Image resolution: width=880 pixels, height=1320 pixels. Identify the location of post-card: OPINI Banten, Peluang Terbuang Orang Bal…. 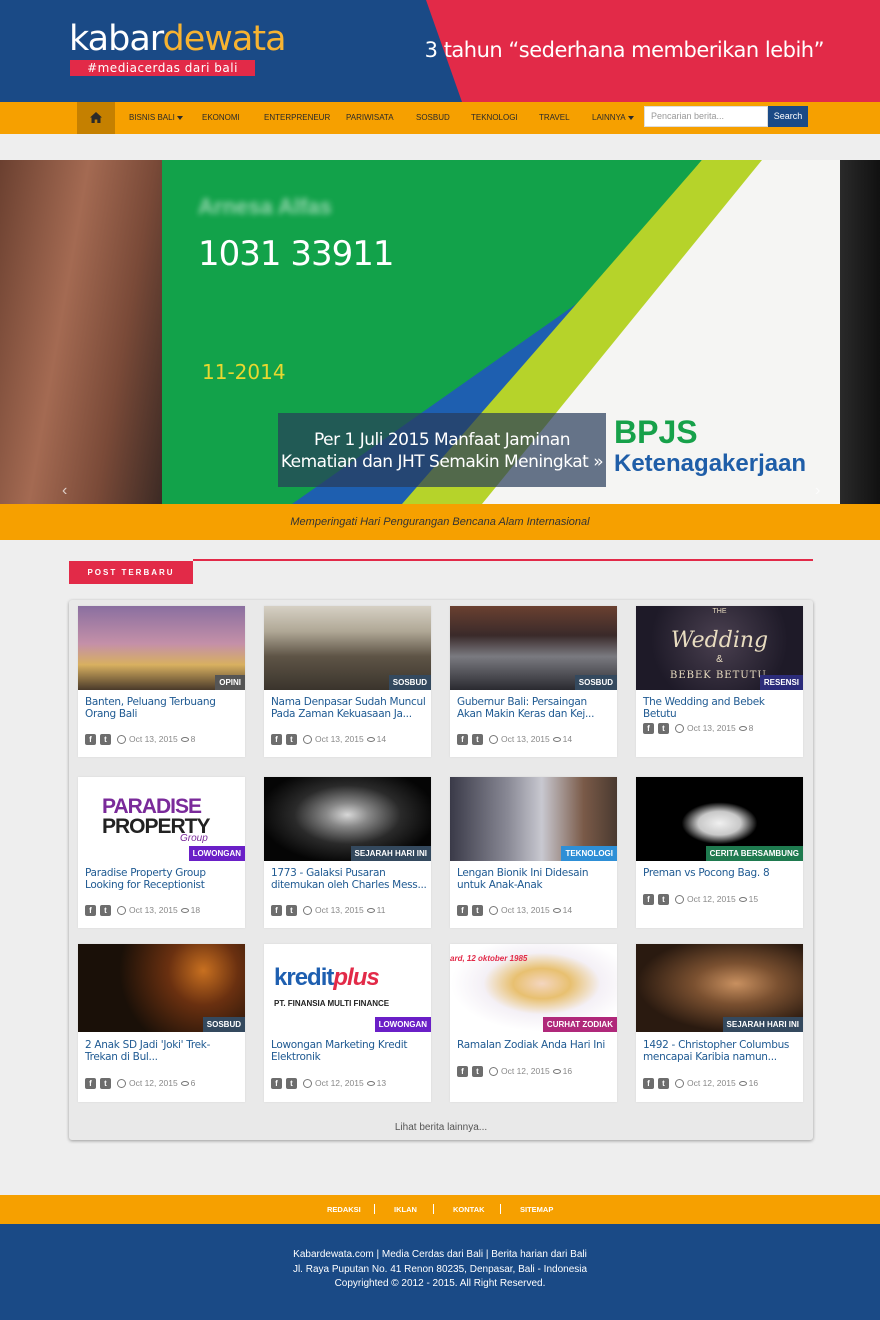
(161, 681).